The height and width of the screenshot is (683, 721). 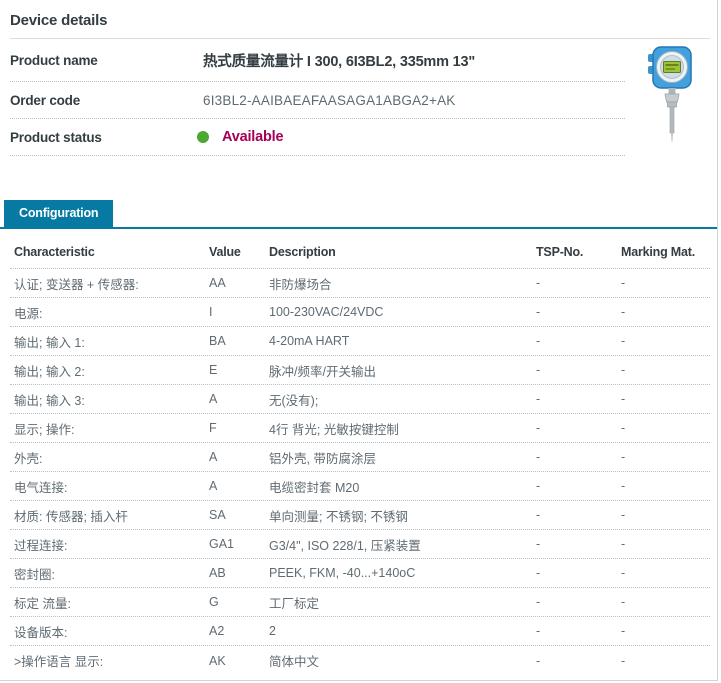 What do you see at coordinates (54, 60) in the screenshot?
I see `product-name-label: Product name` at bounding box center [54, 60].